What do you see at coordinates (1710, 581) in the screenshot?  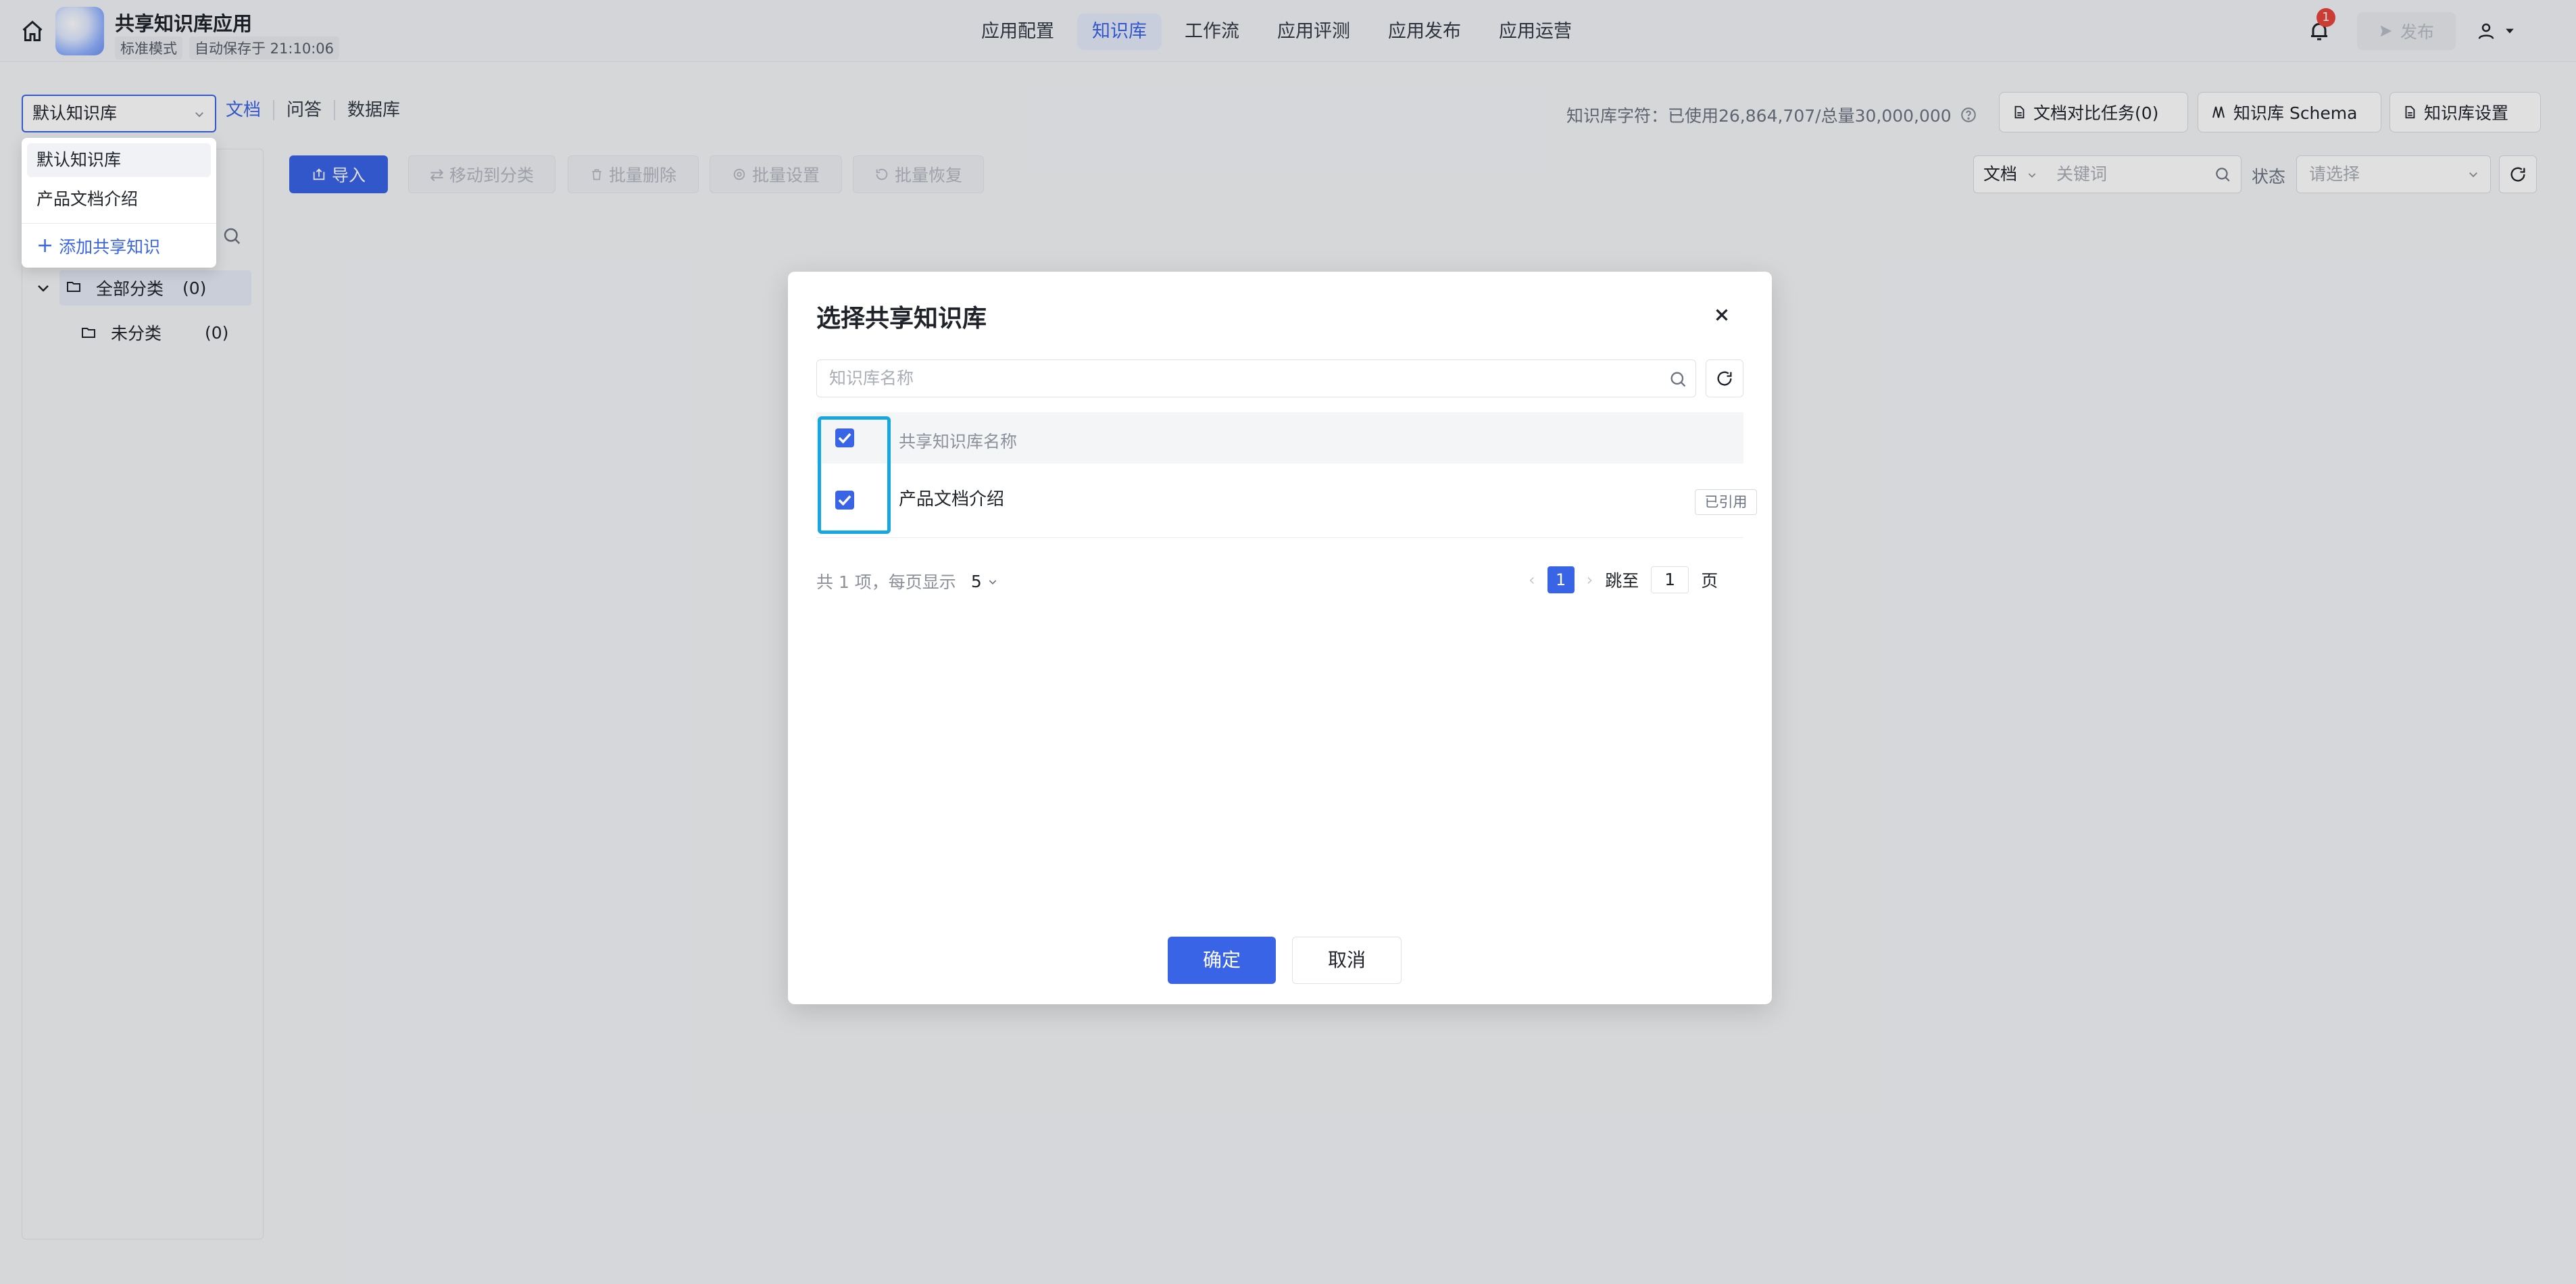 I see `page-suffix: 页` at bounding box center [1710, 581].